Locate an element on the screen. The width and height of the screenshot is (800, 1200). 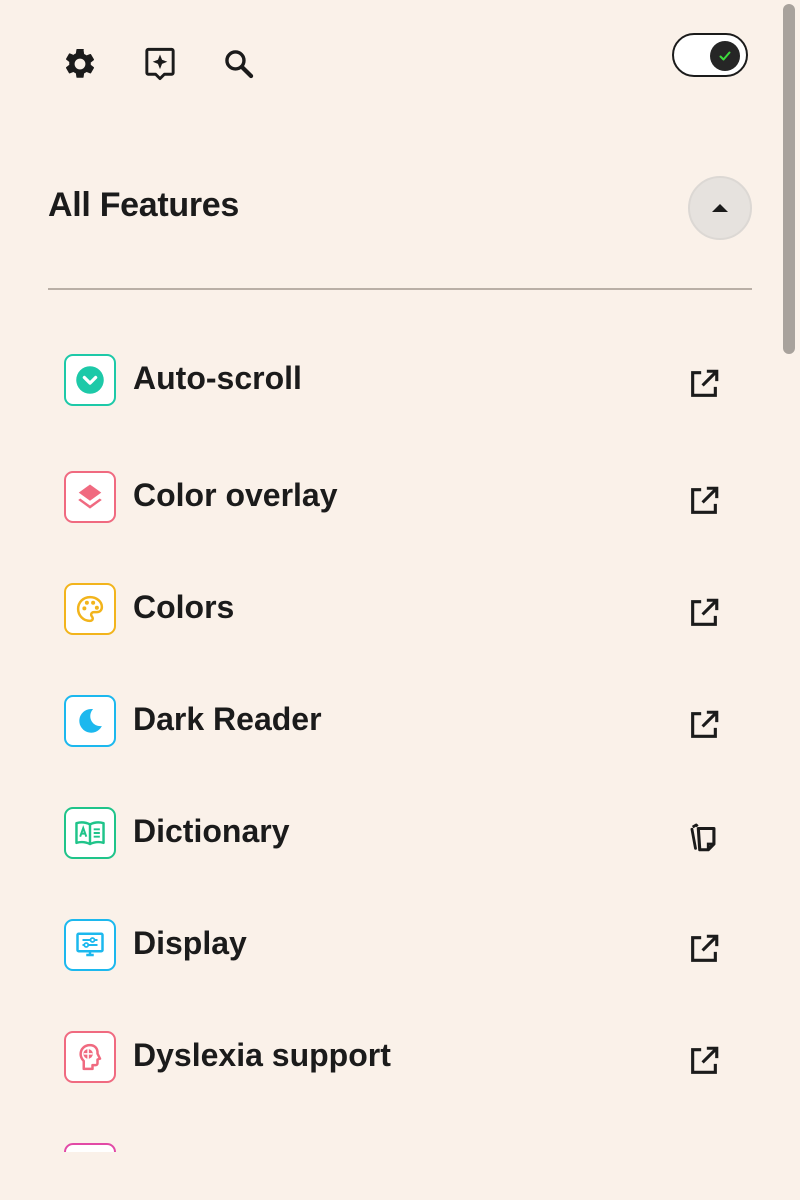
chevron-down-circle-icon is located at coordinates (90, 380).